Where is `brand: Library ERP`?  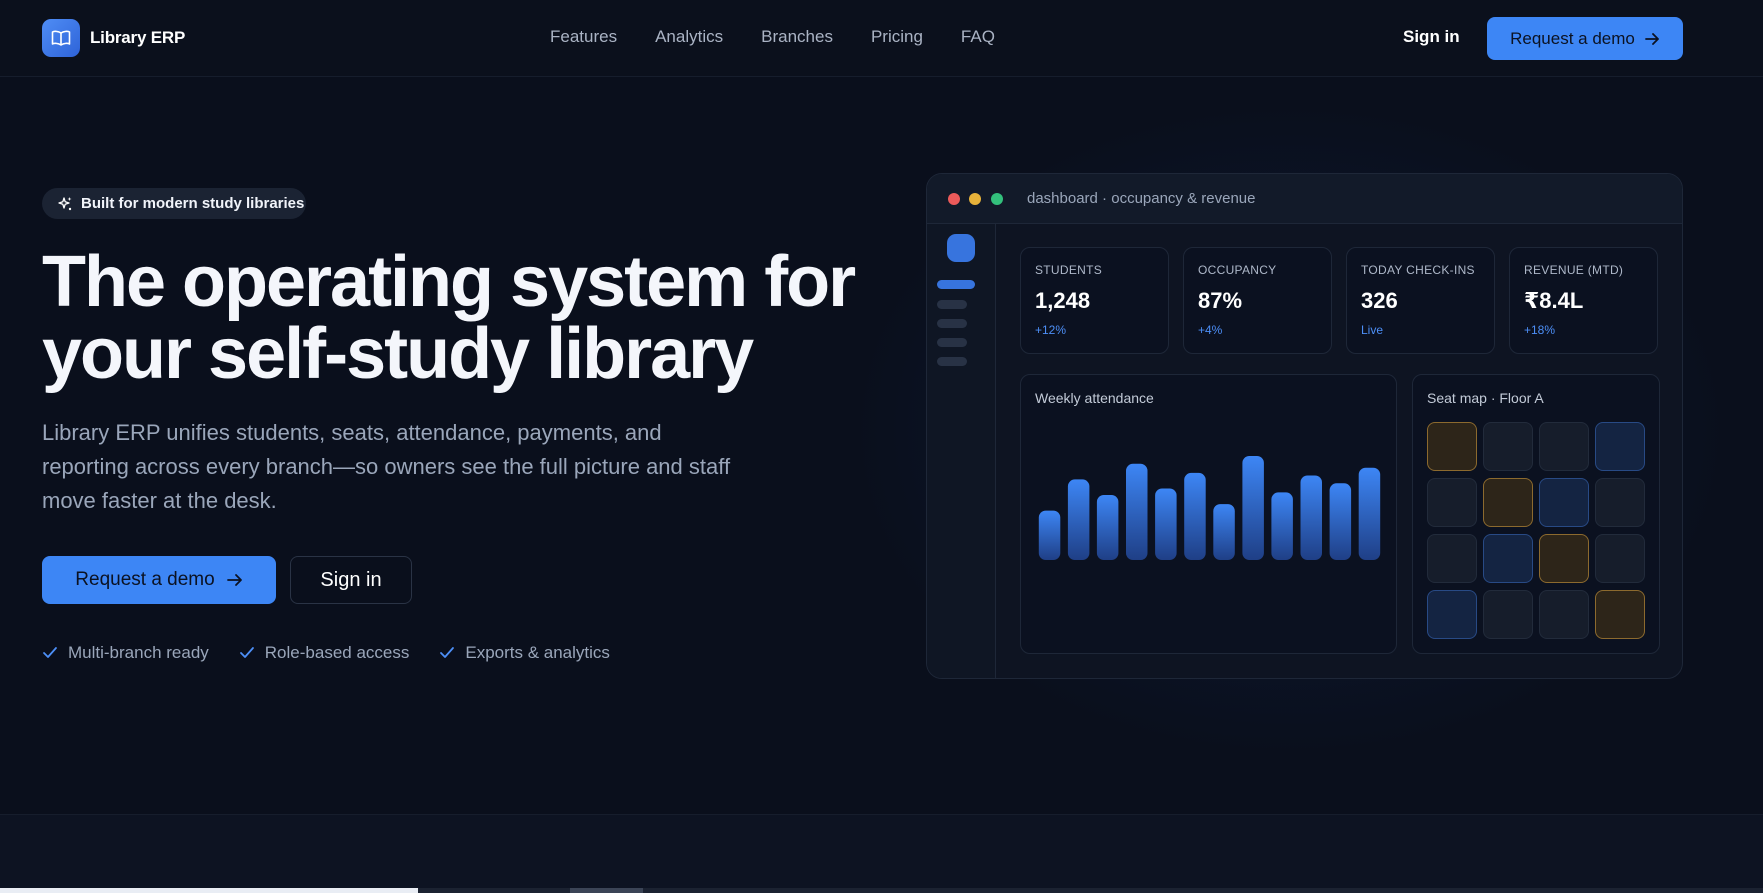
brand: Library ERP is located at coordinates (113, 38).